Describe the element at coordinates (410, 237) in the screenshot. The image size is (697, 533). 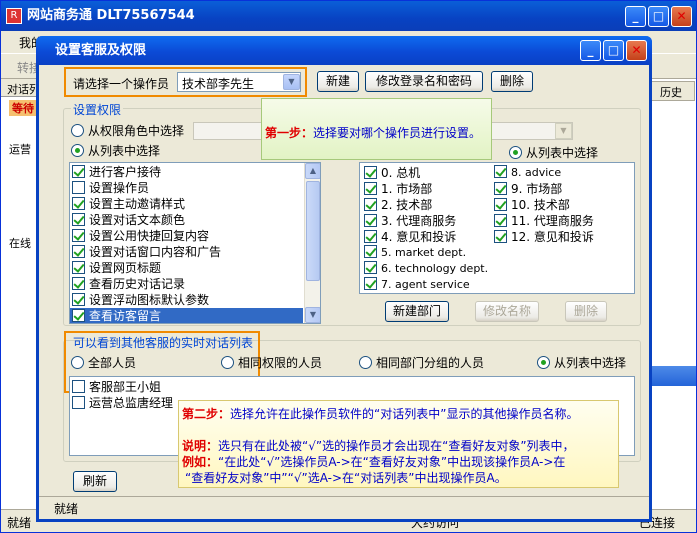
I see `department-item: 4. 意见和投诉` at that location.